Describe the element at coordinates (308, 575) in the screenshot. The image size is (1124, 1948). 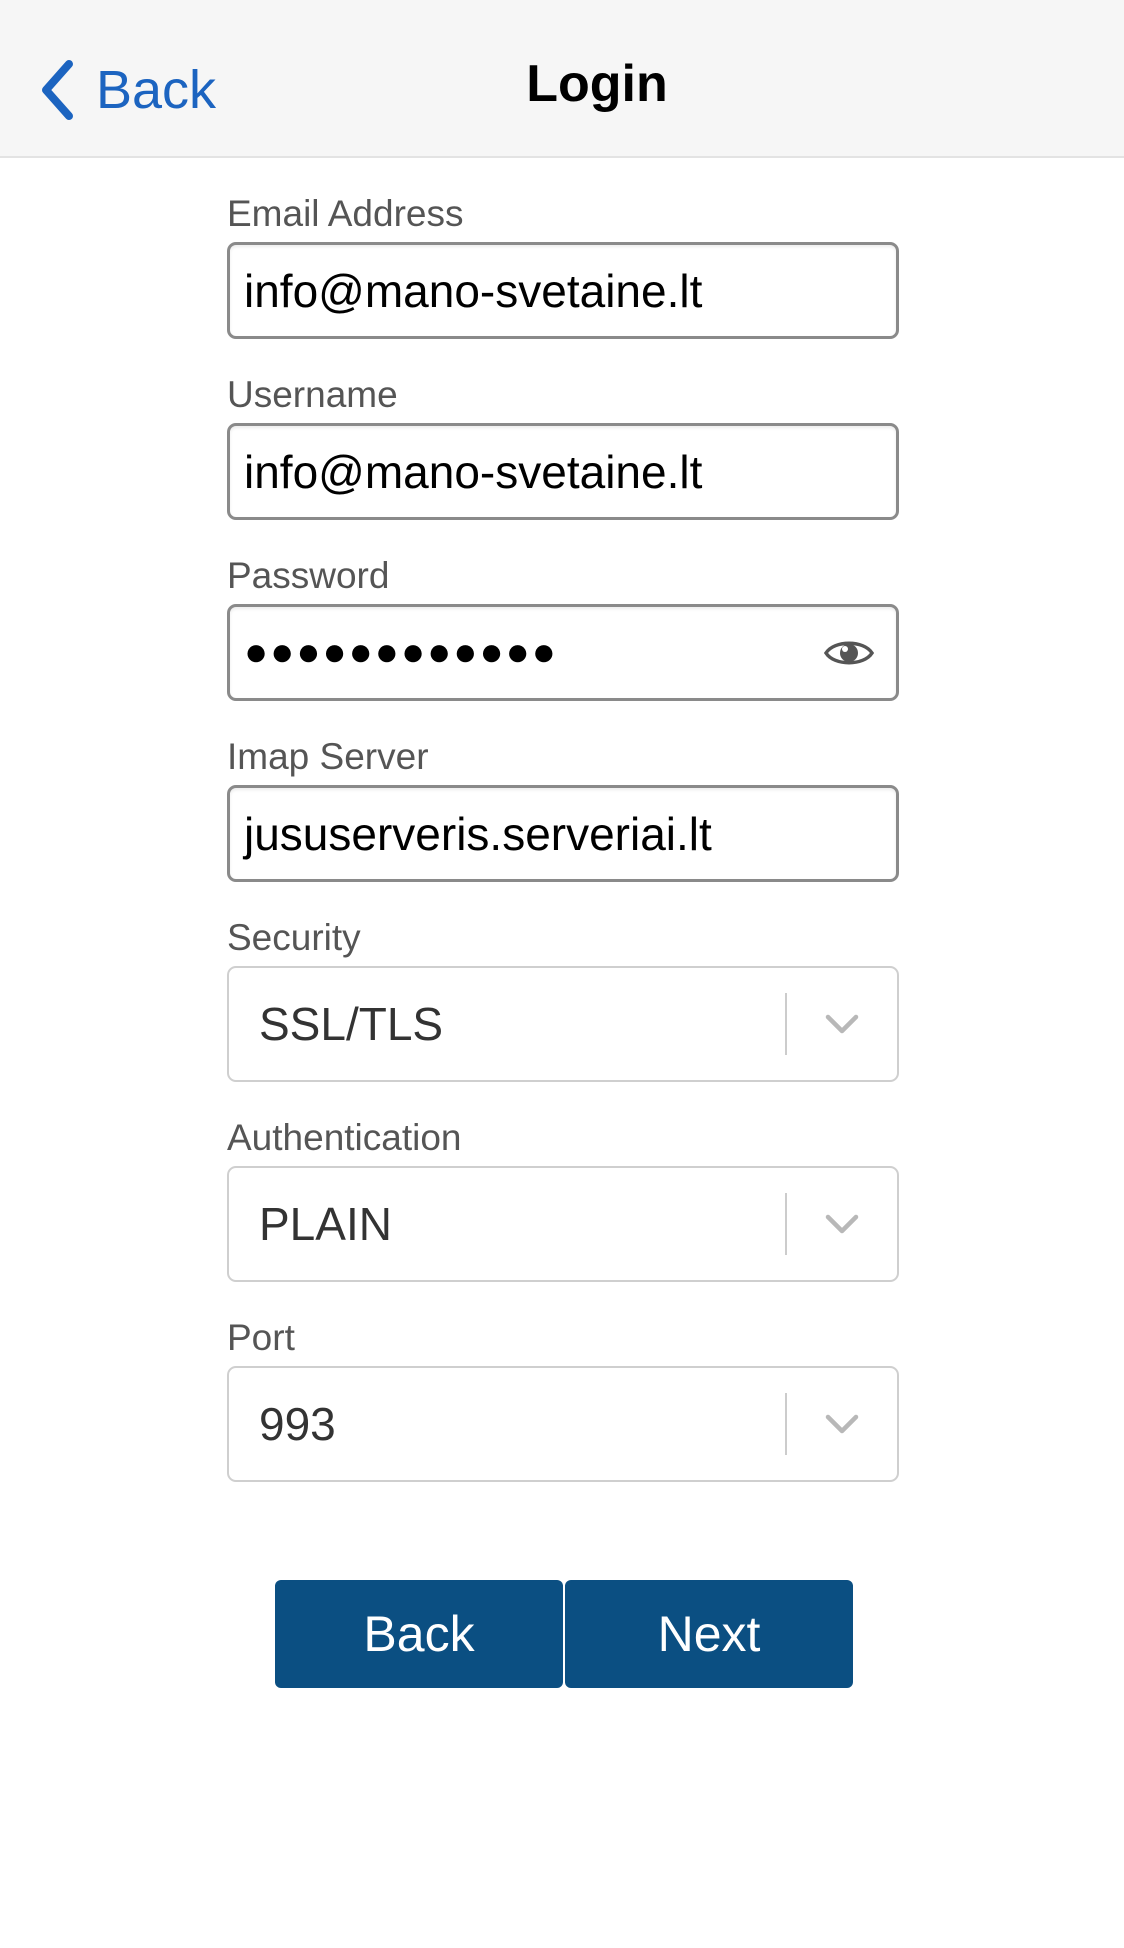
I see `password-label: Password` at that location.